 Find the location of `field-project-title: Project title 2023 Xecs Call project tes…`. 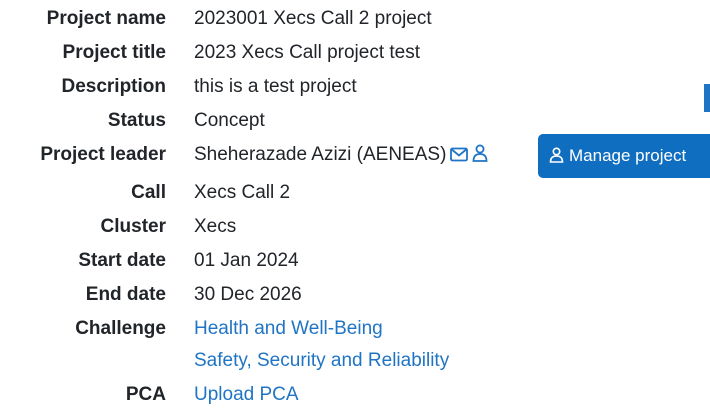

field-project-title: Project title 2023 Xecs Call project tes… is located at coordinates (355, 53).